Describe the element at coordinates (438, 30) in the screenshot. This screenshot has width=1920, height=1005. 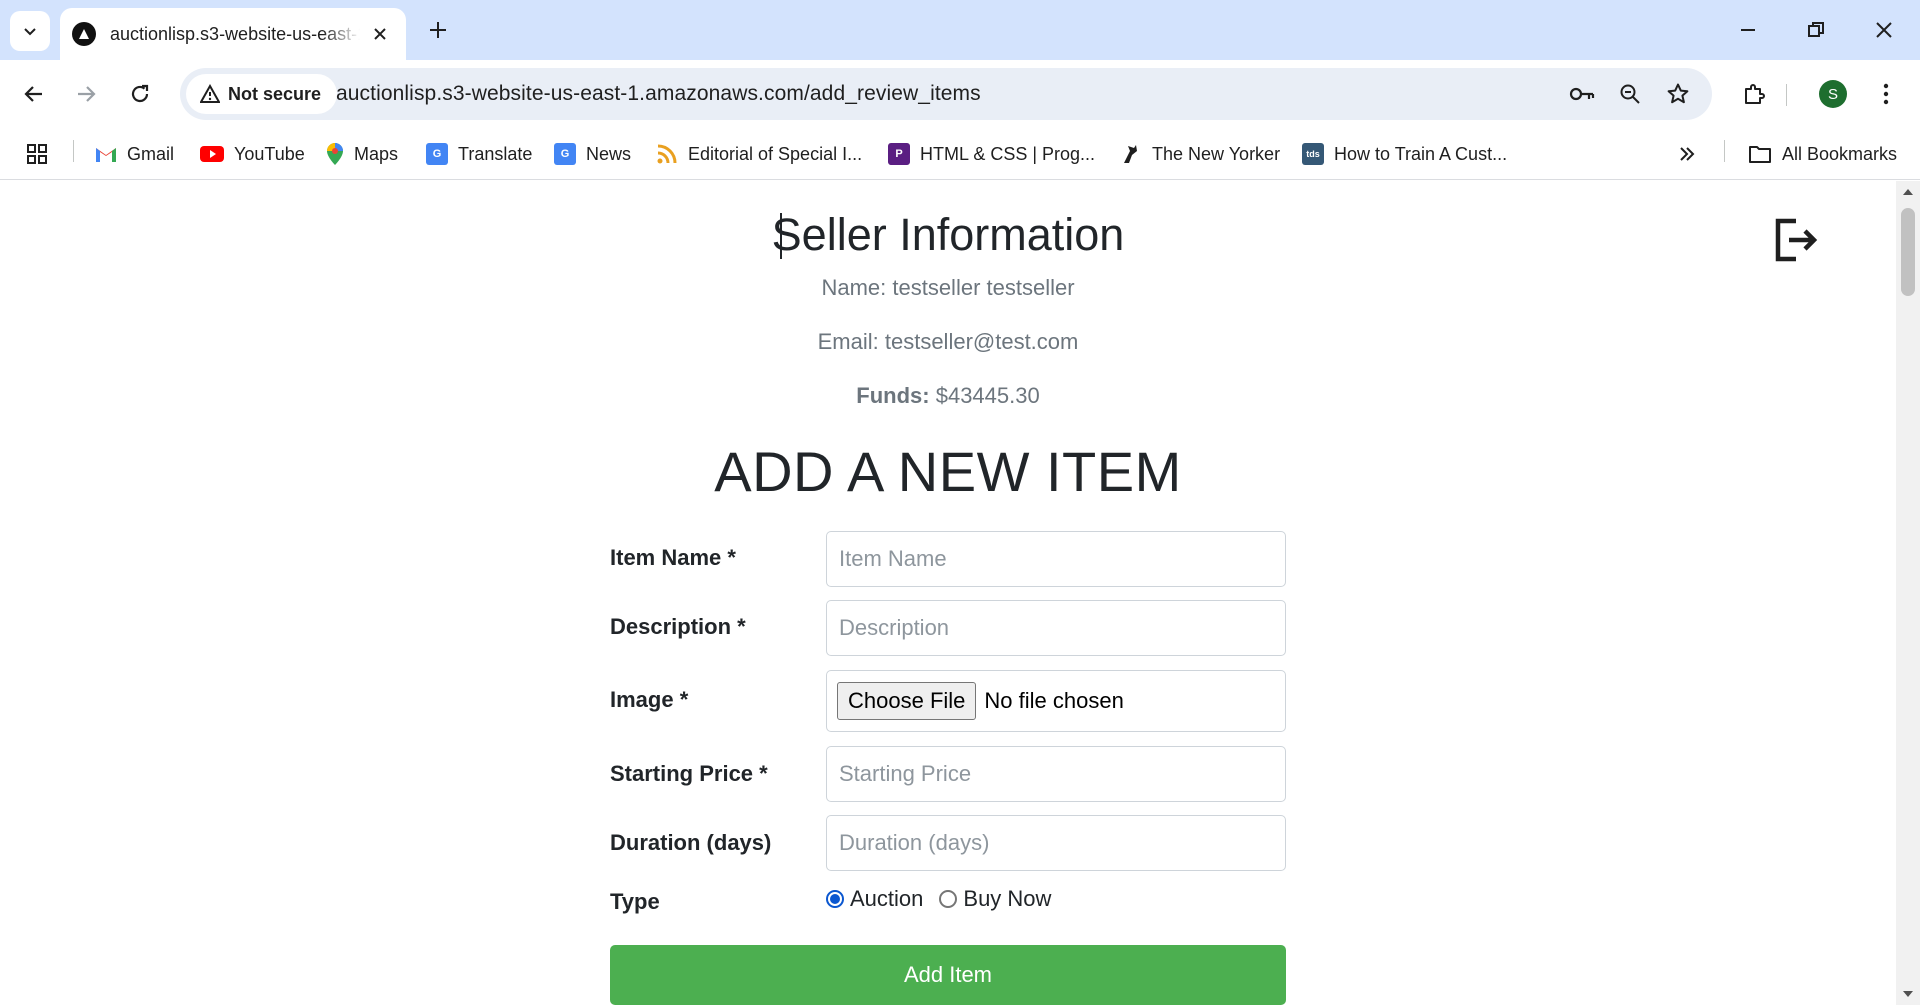
I see `new-tab-button` at that location.